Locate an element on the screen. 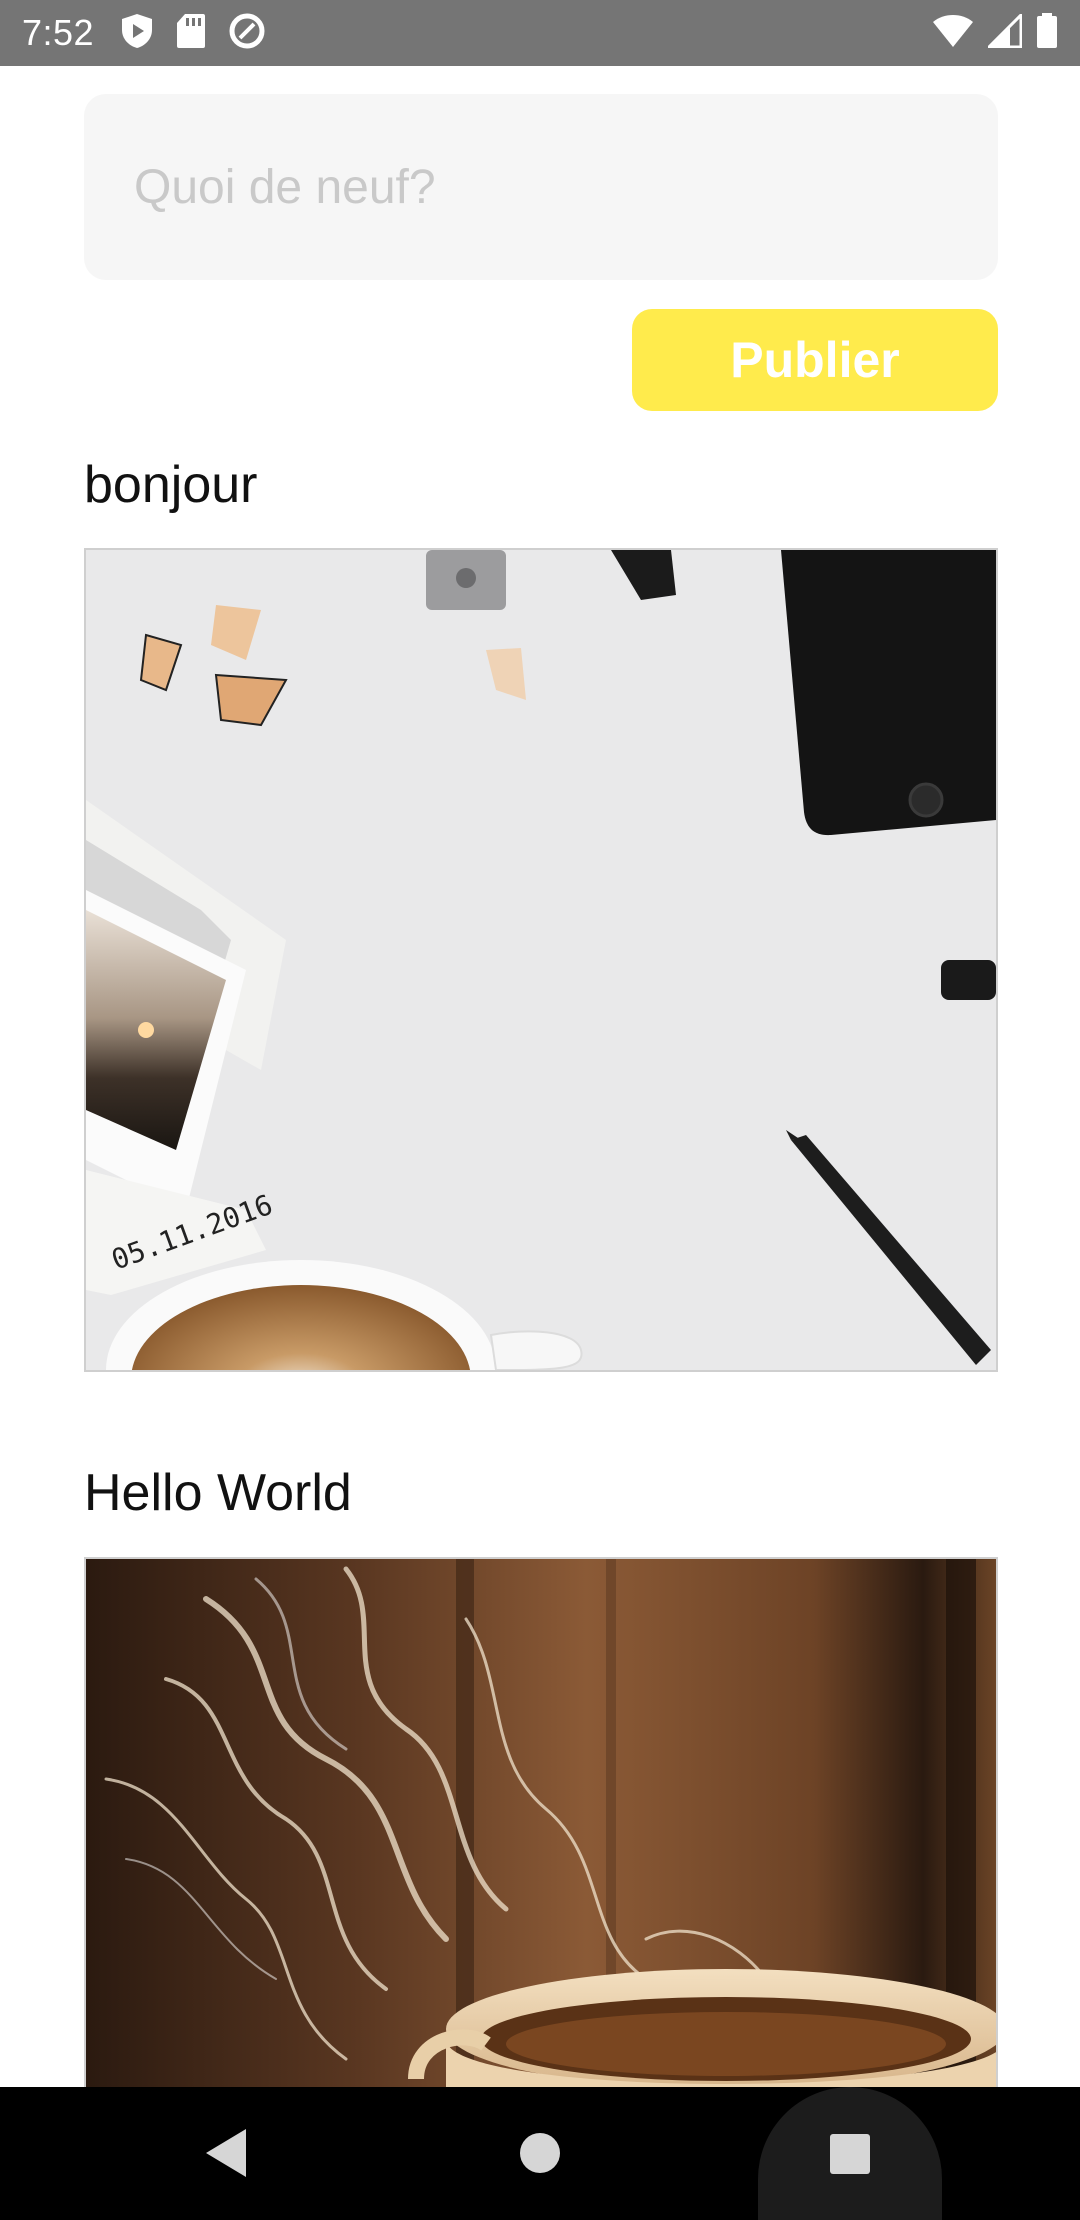 The height and width of the screenshot is (2220, 1080). status-right-icons is located at coordinates (995, 32).